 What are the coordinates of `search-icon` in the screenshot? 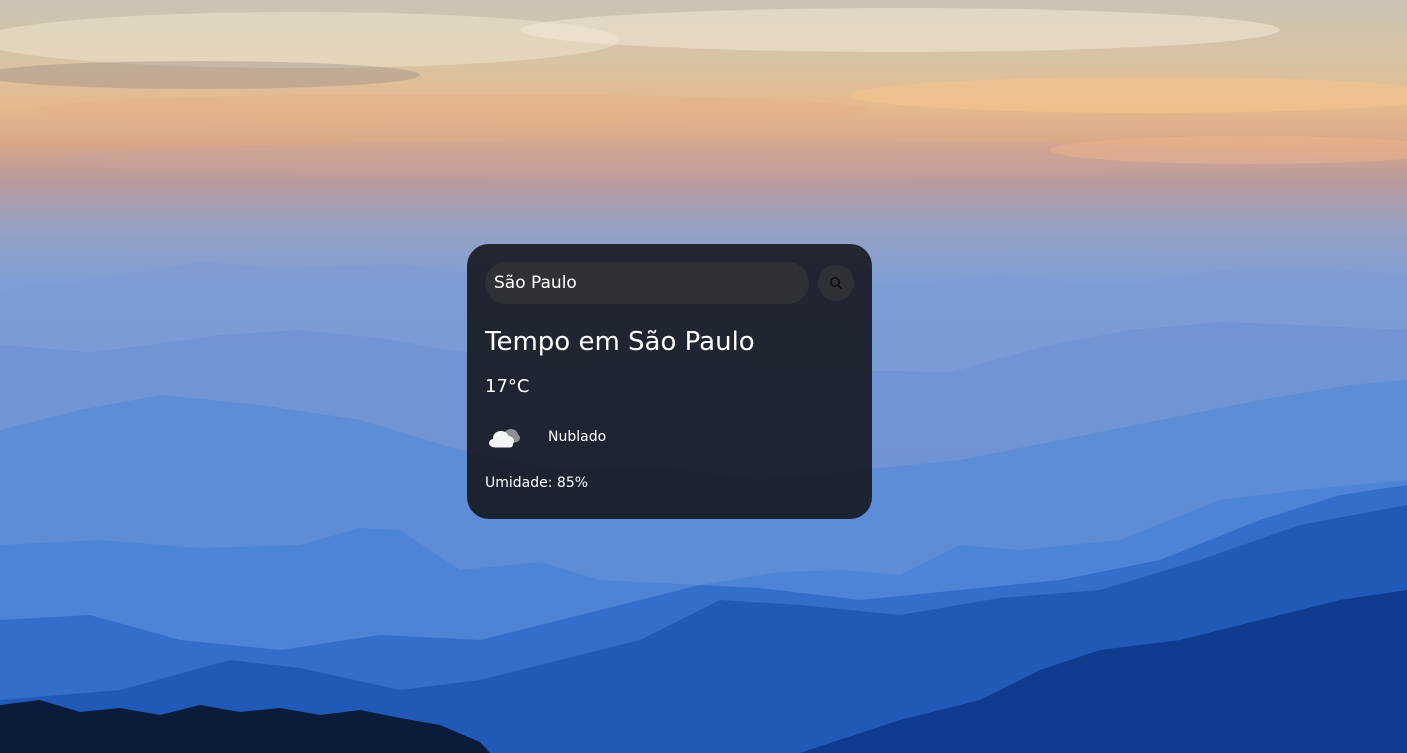 It's located at (836, 283).